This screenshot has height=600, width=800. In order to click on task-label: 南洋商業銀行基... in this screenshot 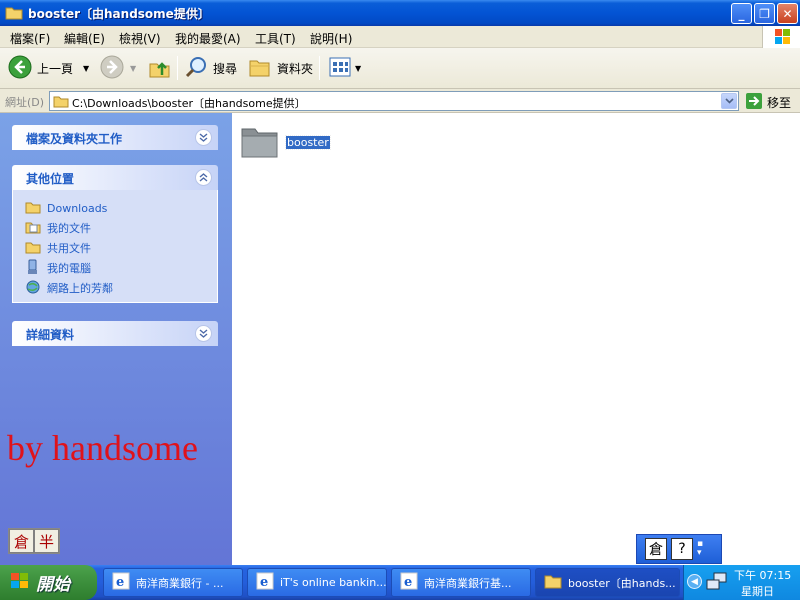, I will do `click(468, 583)`.